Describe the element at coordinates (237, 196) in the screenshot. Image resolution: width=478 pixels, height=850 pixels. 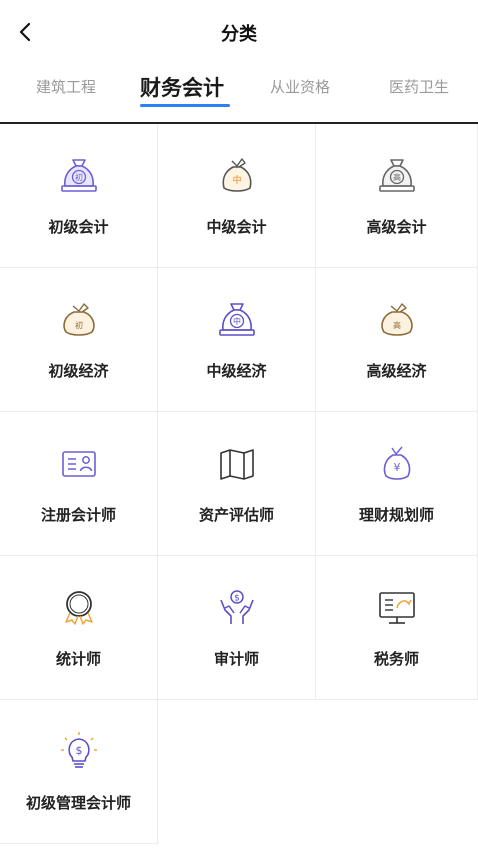
I see `category-item-zhongji-kuaiji: 中 中级会计` at that location.